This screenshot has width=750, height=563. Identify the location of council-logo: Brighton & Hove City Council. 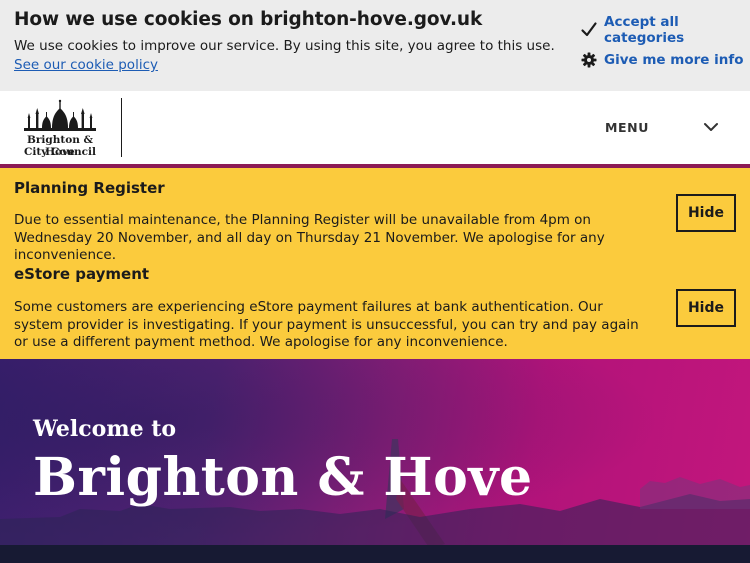
(60, 128).